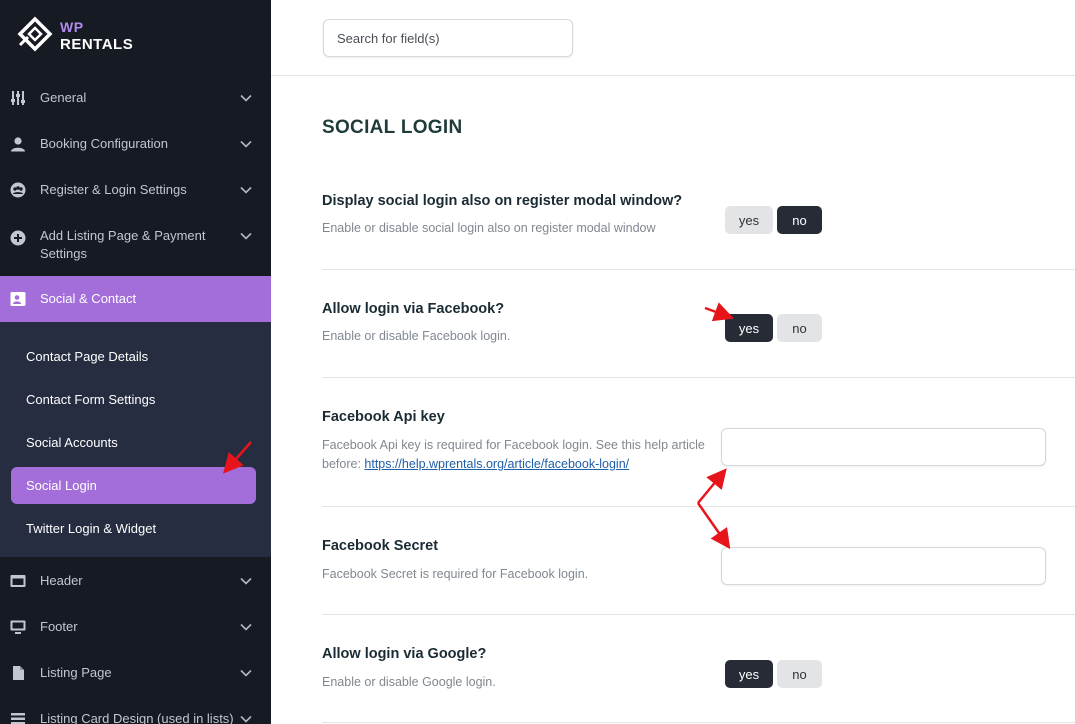 This screenshot has height=724, width=1075. What do you see at coordinates (63, 97) in the screenshot?
I see `sidebar-item-label: General` at bounding box center [63, 97].